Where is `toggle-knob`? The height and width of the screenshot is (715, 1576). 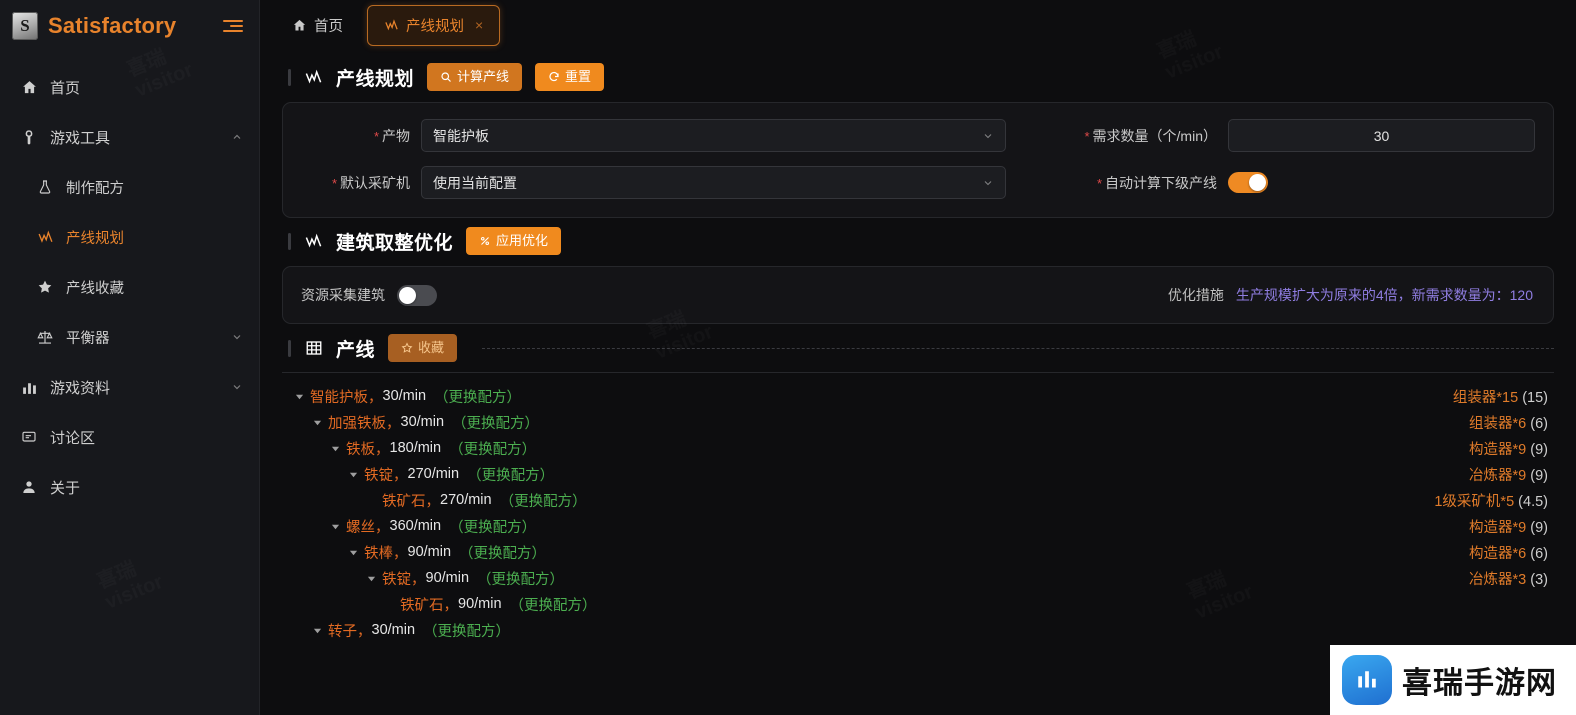 toggle-knob is located at coordinates (407, 295).